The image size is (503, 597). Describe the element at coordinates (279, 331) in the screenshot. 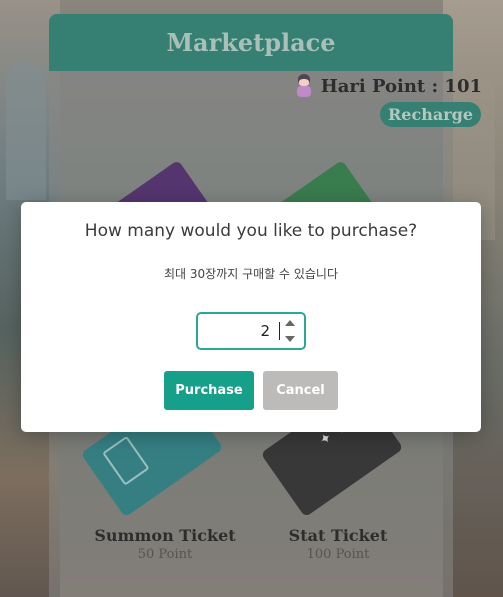

I see `text-cursor` at that location.